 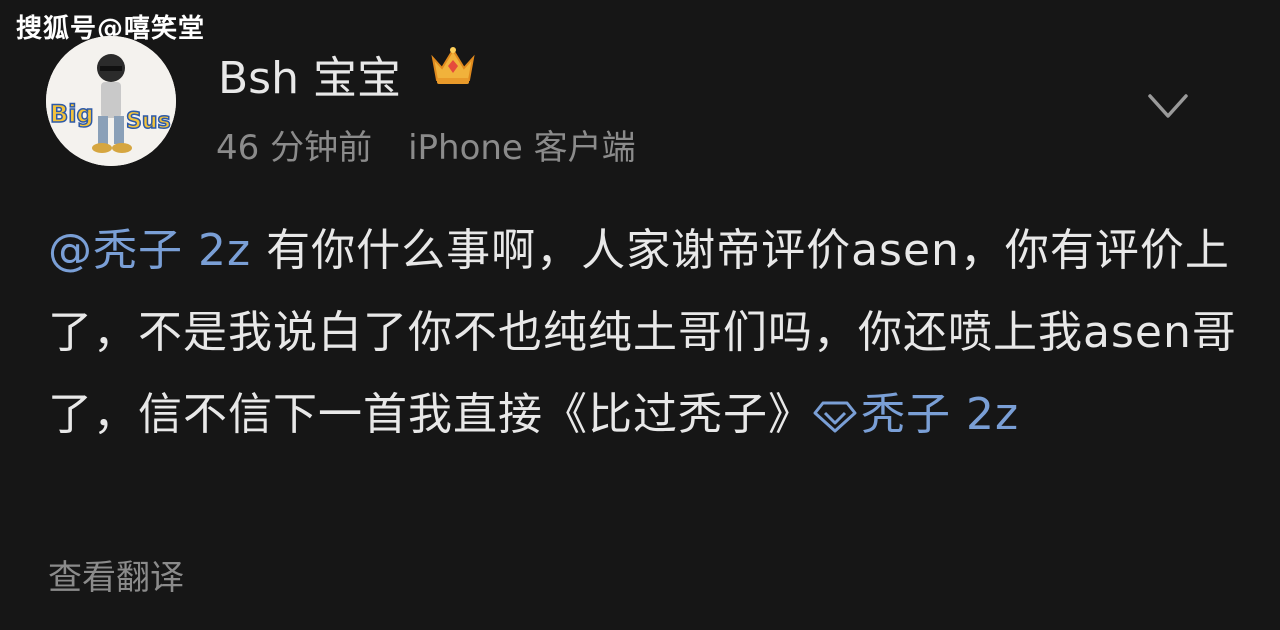 I want to click on post-meta: 46 分钟前 iPhone 客户端, so click(x=426, y=144).